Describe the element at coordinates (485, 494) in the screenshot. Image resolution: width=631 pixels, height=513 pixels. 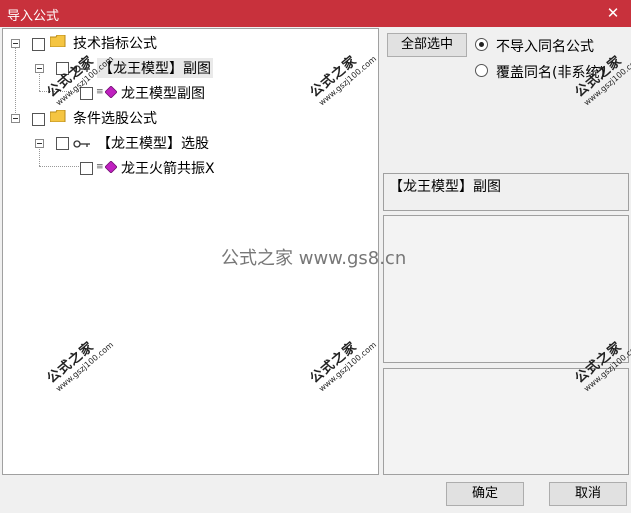
I see `ok-button: 确定` at that location.